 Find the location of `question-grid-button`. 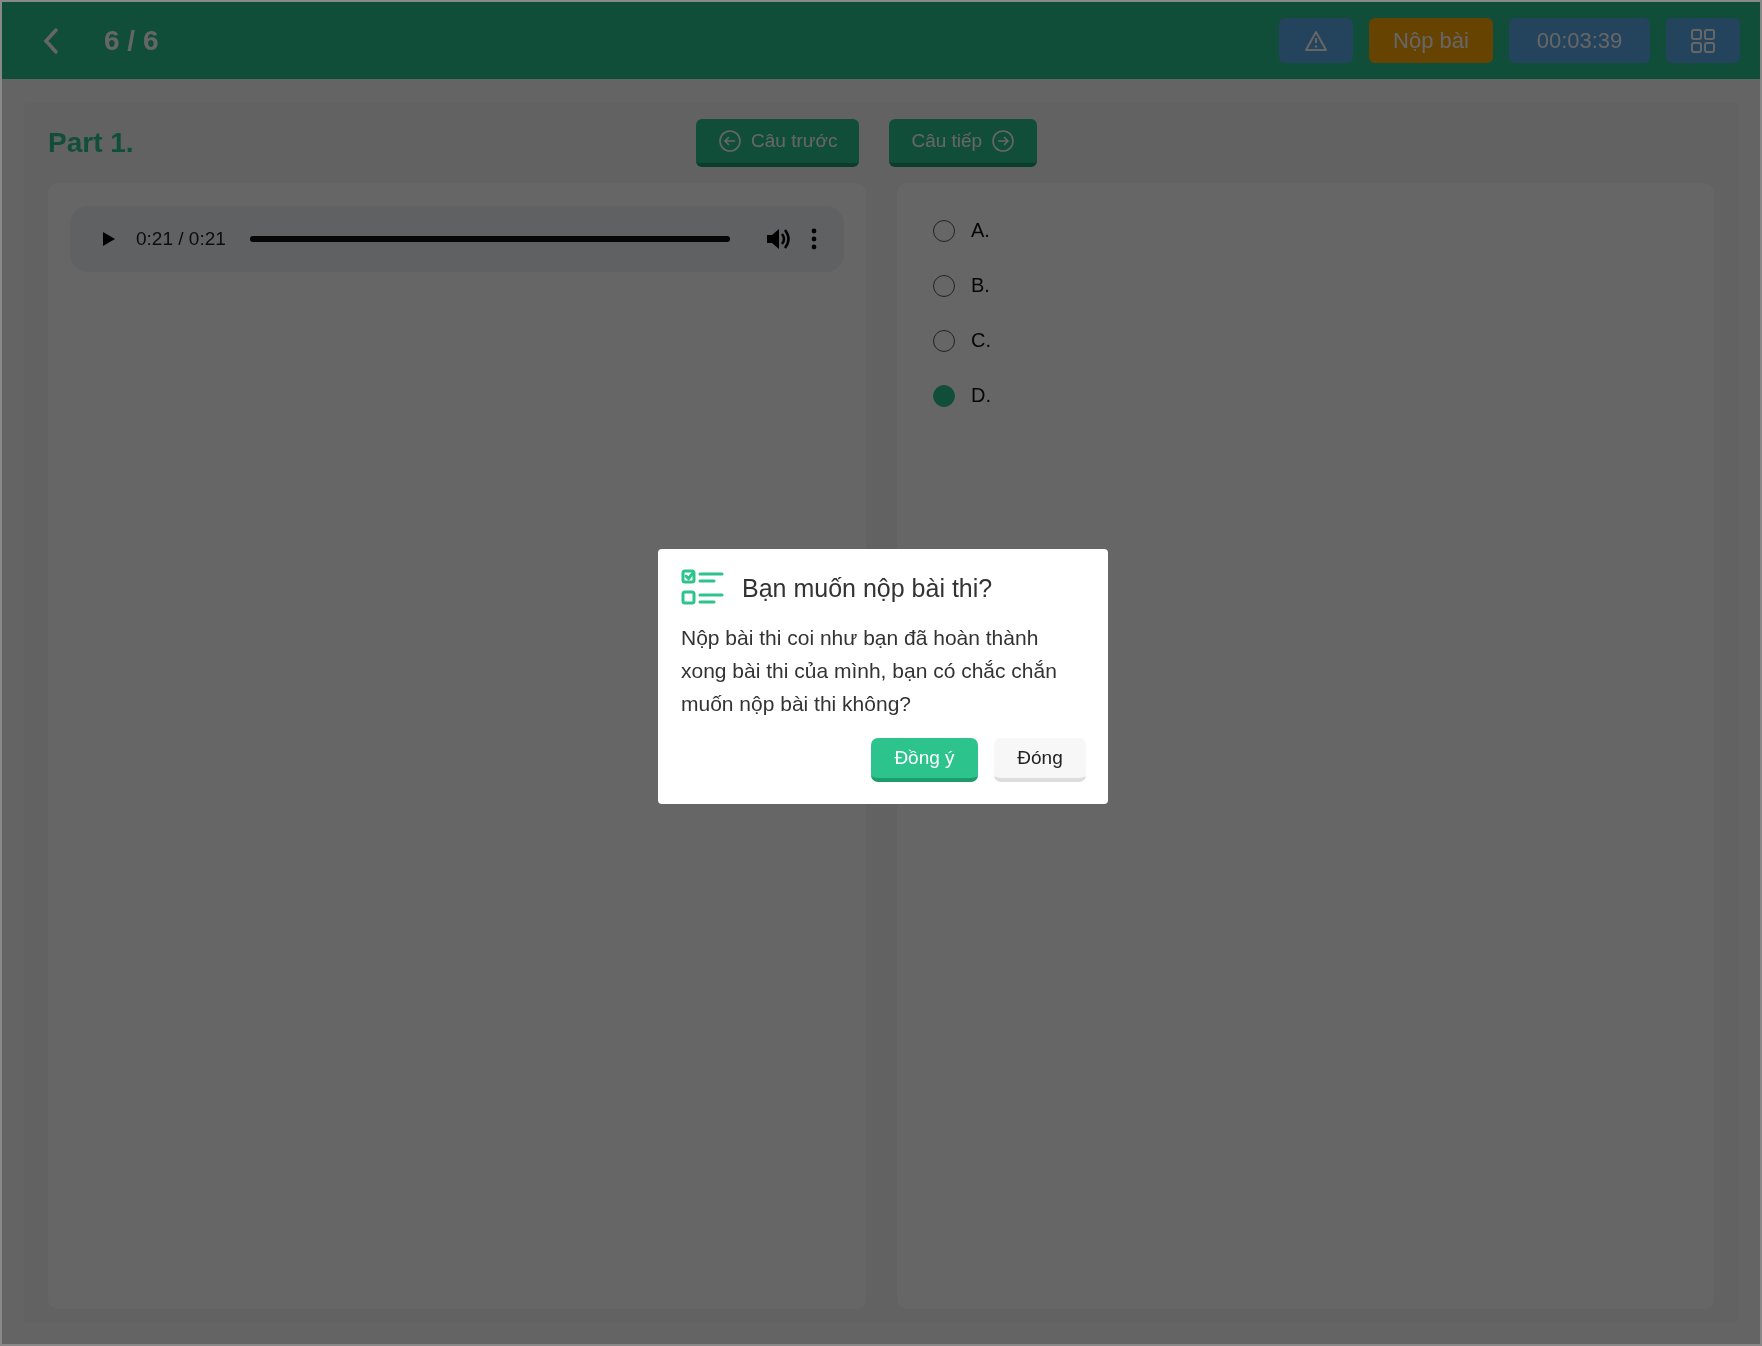

question-grid-button is located at coordinates (1703, 40).